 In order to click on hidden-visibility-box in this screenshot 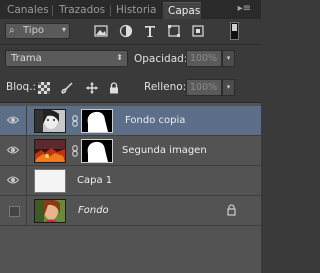, I will do `click(14, 211)`.